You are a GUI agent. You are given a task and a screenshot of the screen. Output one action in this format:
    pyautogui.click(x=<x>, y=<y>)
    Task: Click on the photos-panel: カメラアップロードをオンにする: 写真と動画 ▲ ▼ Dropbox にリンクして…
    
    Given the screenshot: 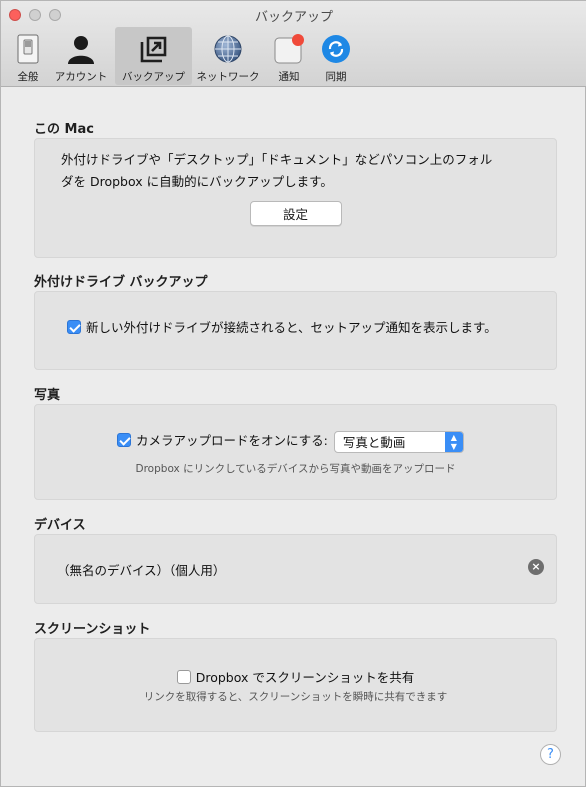 What is the action you would take?
    pyautogui.click(x=295, y=452)
    